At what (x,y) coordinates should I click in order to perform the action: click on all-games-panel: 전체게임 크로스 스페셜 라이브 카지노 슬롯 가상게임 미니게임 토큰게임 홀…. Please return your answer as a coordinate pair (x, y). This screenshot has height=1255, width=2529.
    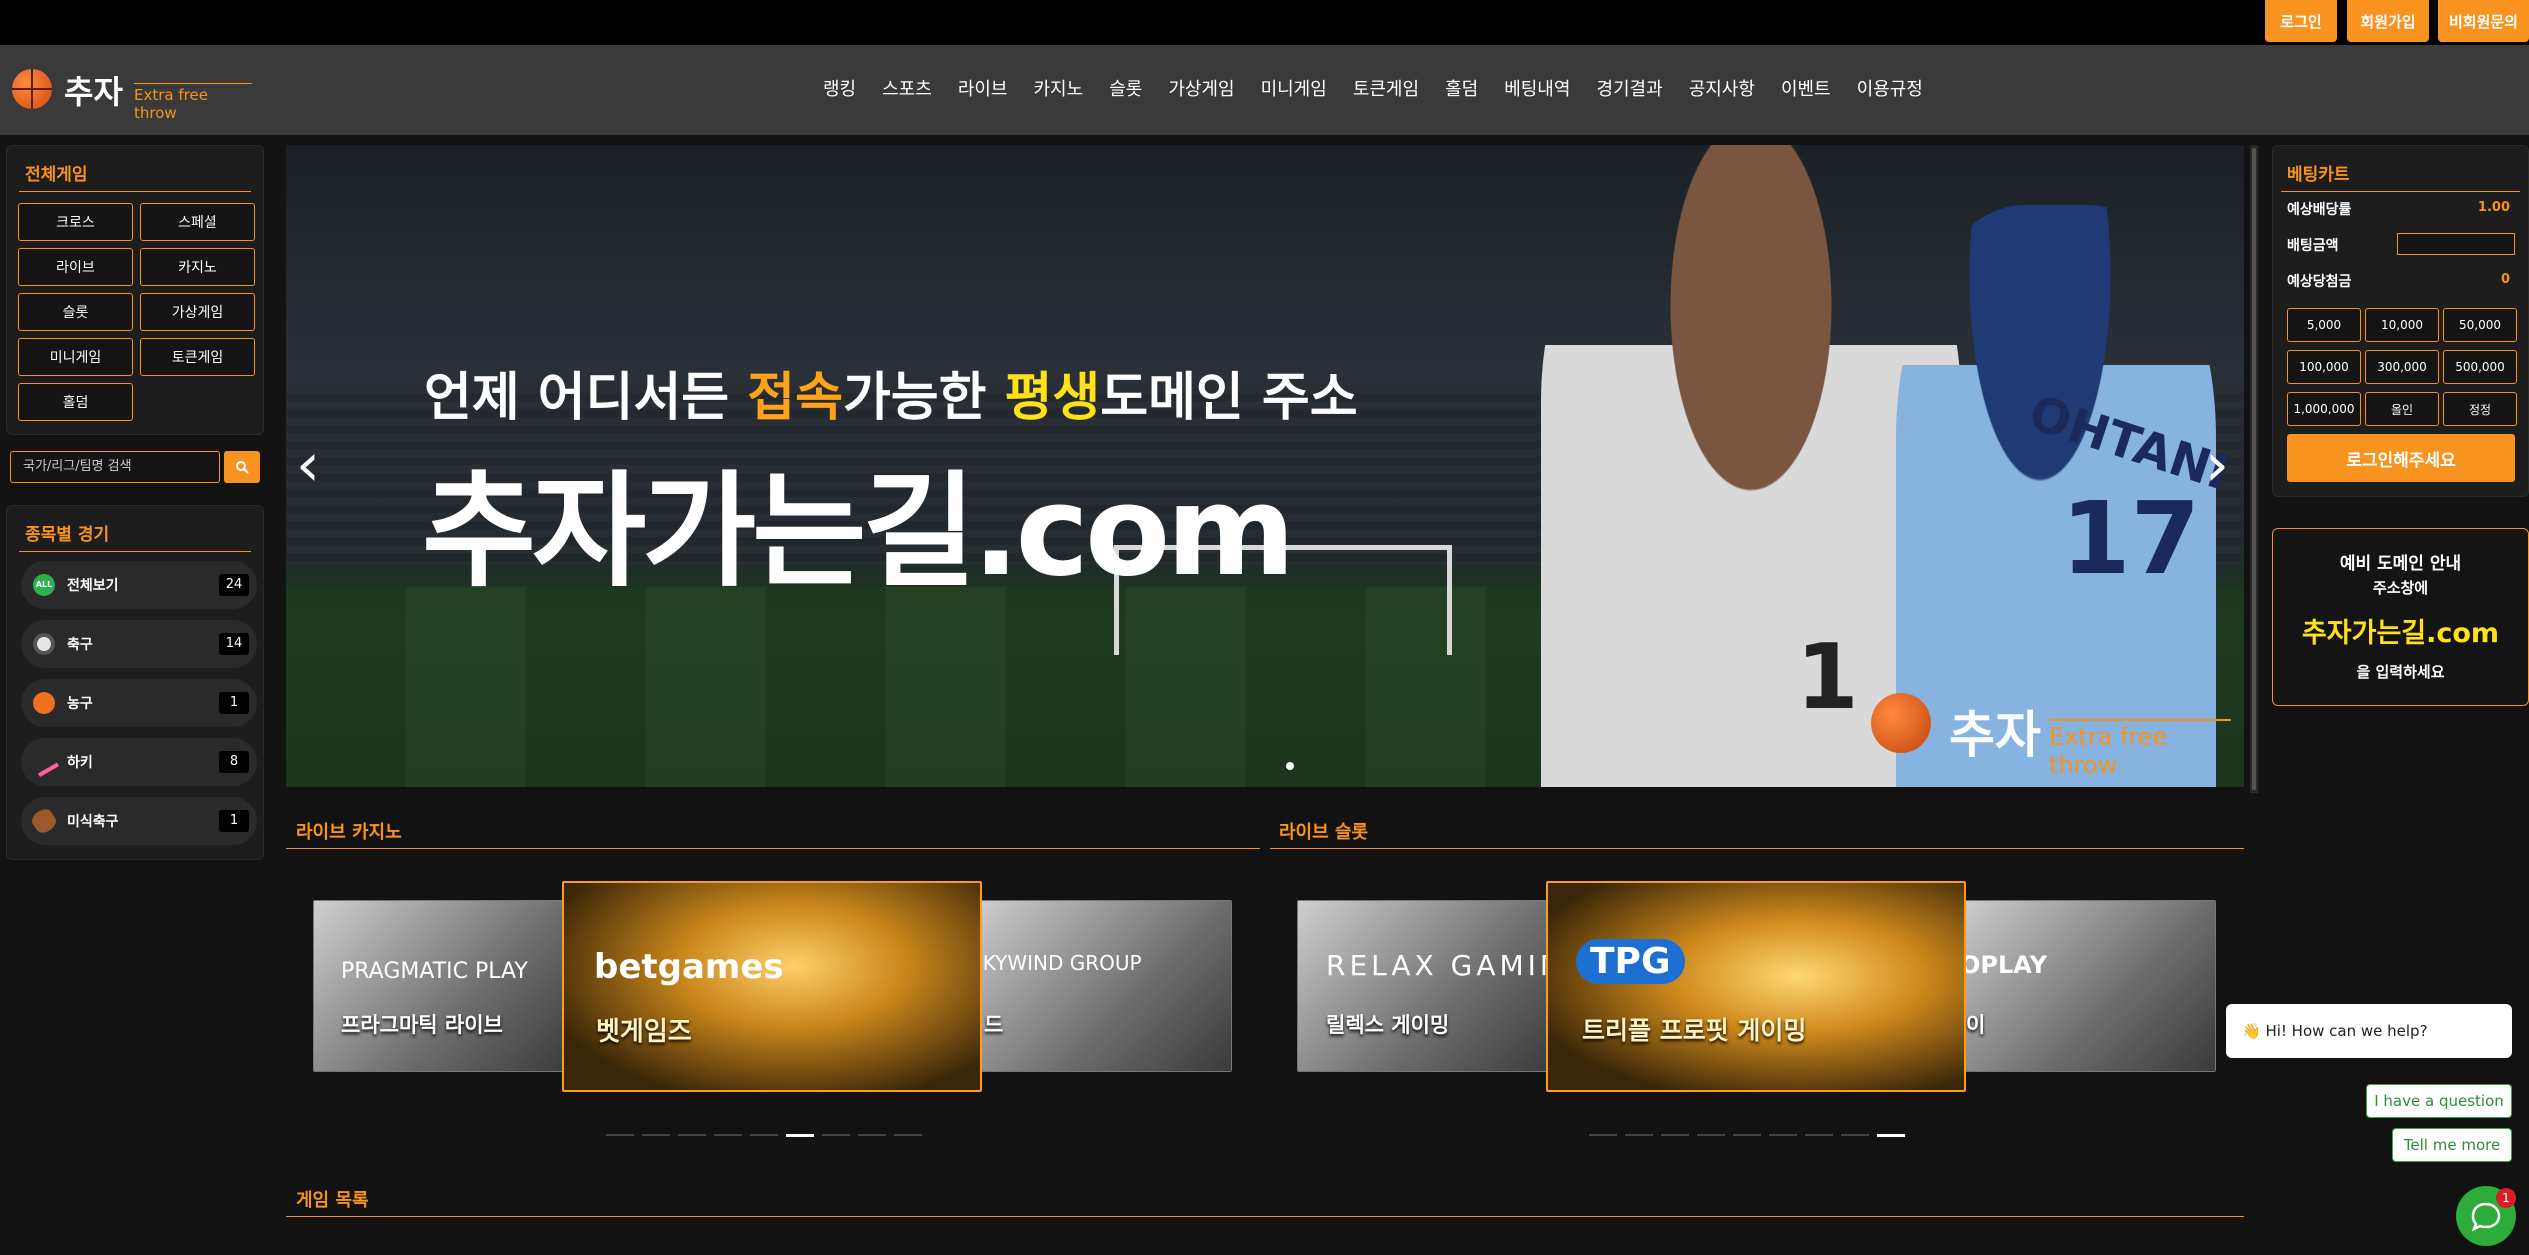
    Looking at the image, I should click on (135, 290).